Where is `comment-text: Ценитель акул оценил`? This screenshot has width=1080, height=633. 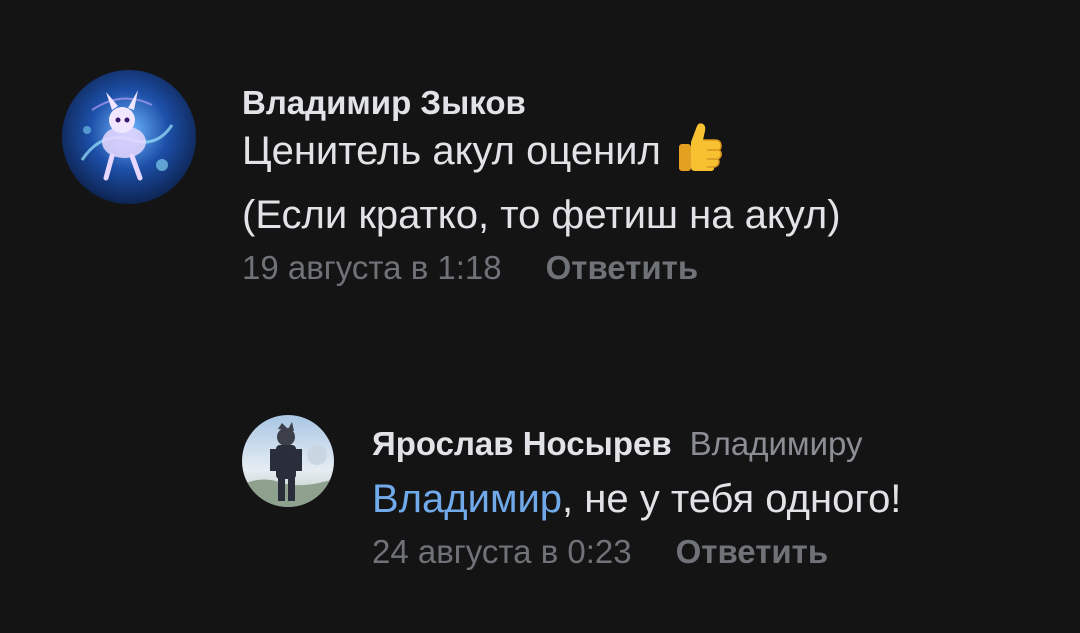 comment-text: Ценитель акул оценил is located at coordinates (451, 151).